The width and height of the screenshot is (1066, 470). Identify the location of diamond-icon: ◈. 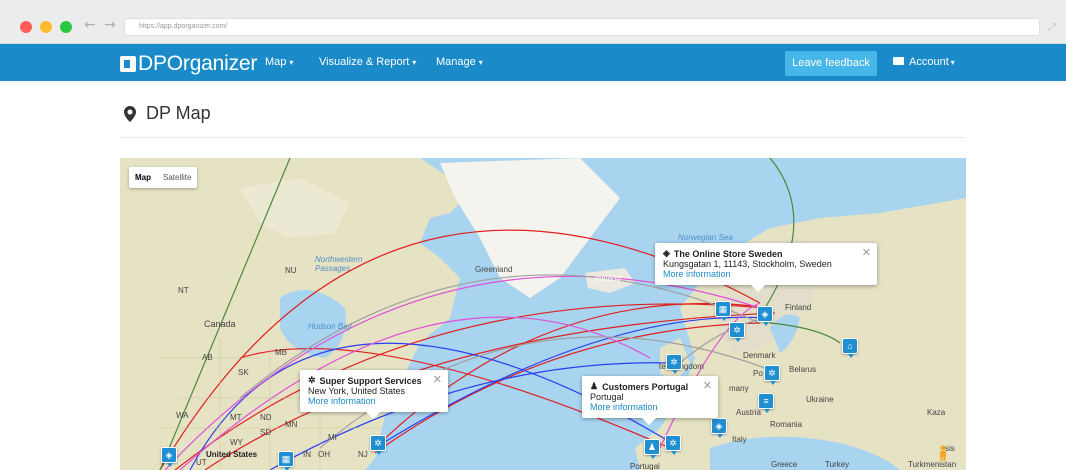
(666, 253).